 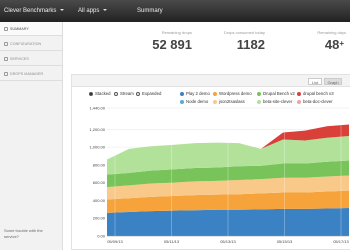 What do you see at coordinates (341, 43) in the screenshot?
I see `remaining-days-suffix: +` at bounding box center [341, 43].